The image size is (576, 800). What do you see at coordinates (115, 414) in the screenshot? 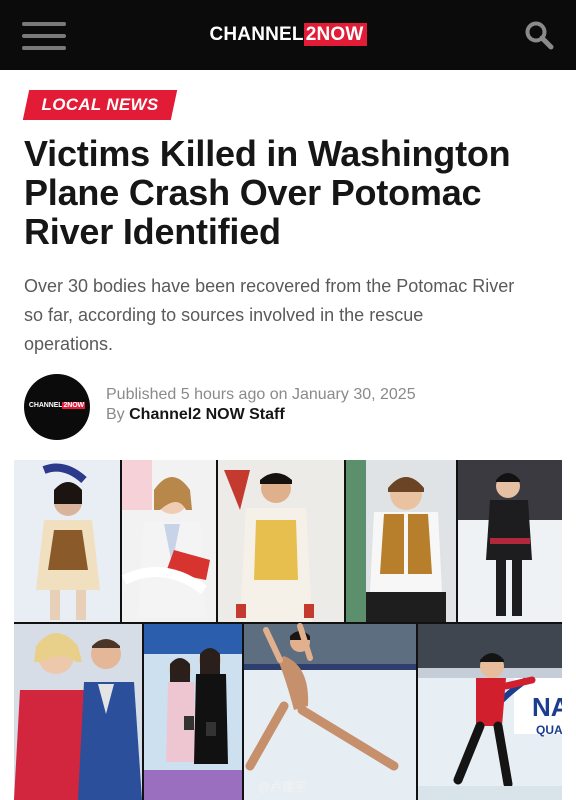
I see `by-label: By` at bounding box center [115, 414].